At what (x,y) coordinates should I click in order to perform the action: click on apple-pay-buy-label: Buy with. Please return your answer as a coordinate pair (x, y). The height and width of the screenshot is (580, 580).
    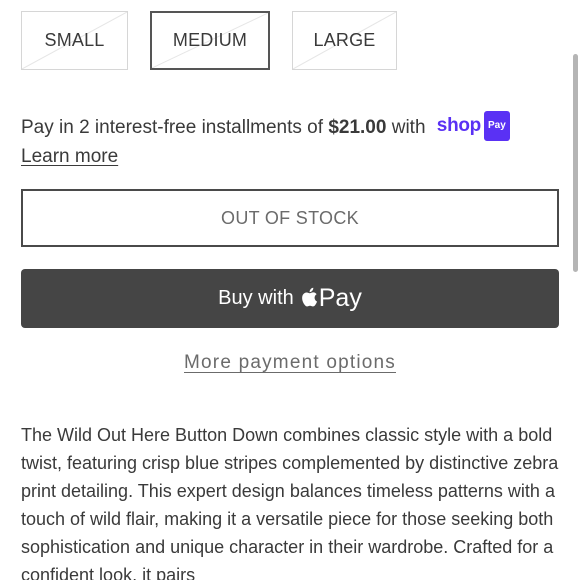
    Looking at the image, I should click on (256, 298).